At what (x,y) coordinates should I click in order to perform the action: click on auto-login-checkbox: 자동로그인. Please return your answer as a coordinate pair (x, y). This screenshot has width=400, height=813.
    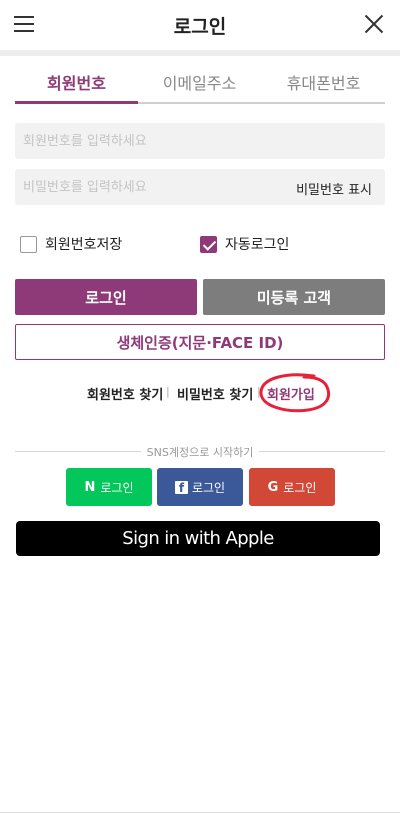
    Looking at the image, I should click on (244, 244).